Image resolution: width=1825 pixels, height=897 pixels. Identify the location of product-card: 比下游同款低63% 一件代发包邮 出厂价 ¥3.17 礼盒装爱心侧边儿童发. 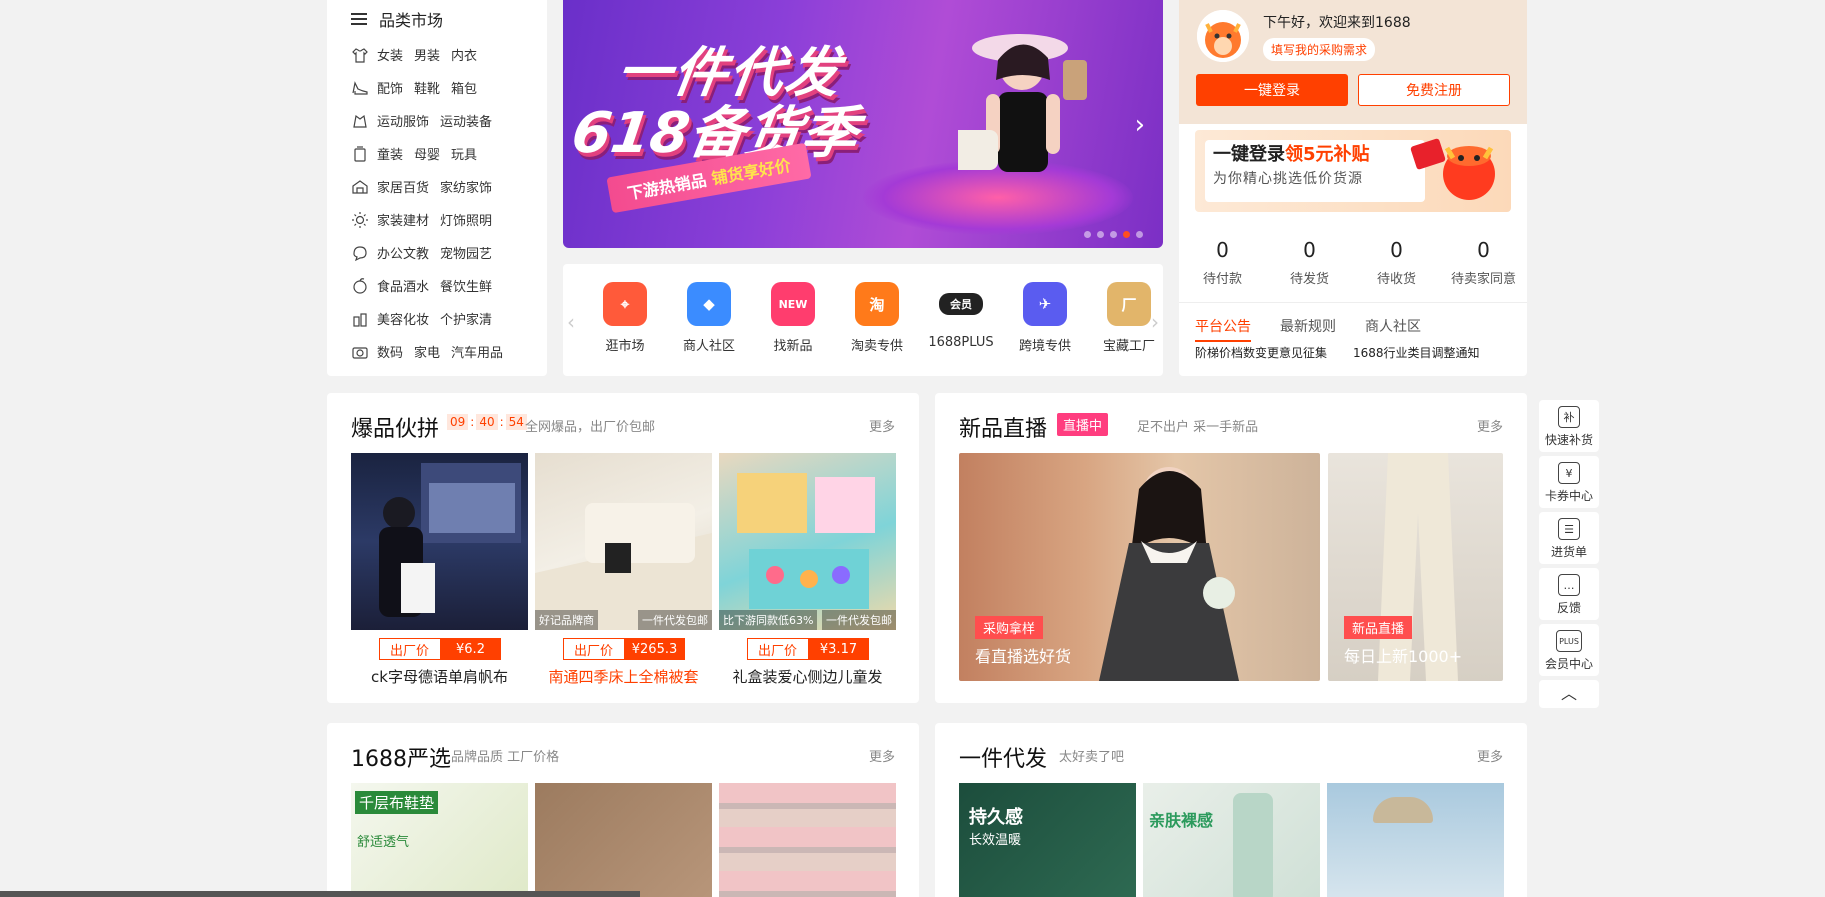
(807, 570).